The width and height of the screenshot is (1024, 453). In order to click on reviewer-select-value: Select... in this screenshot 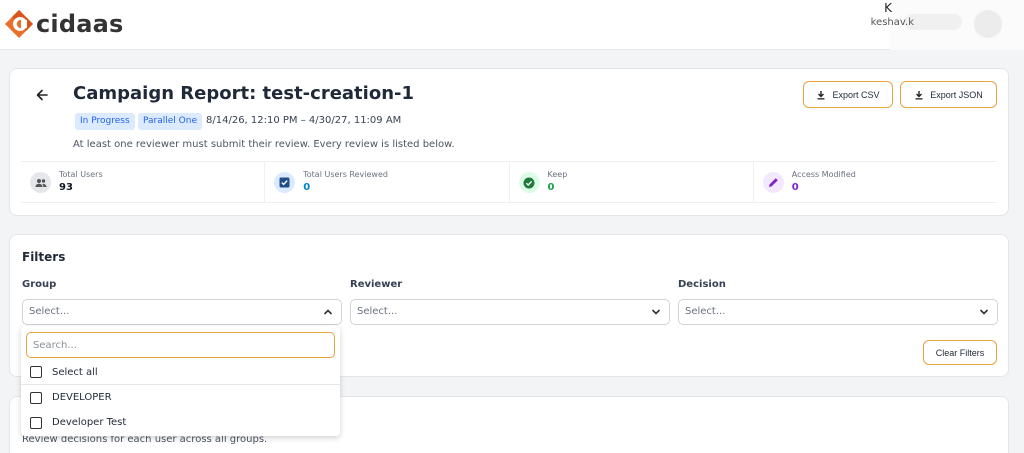, I will do `click(377, 311)`.